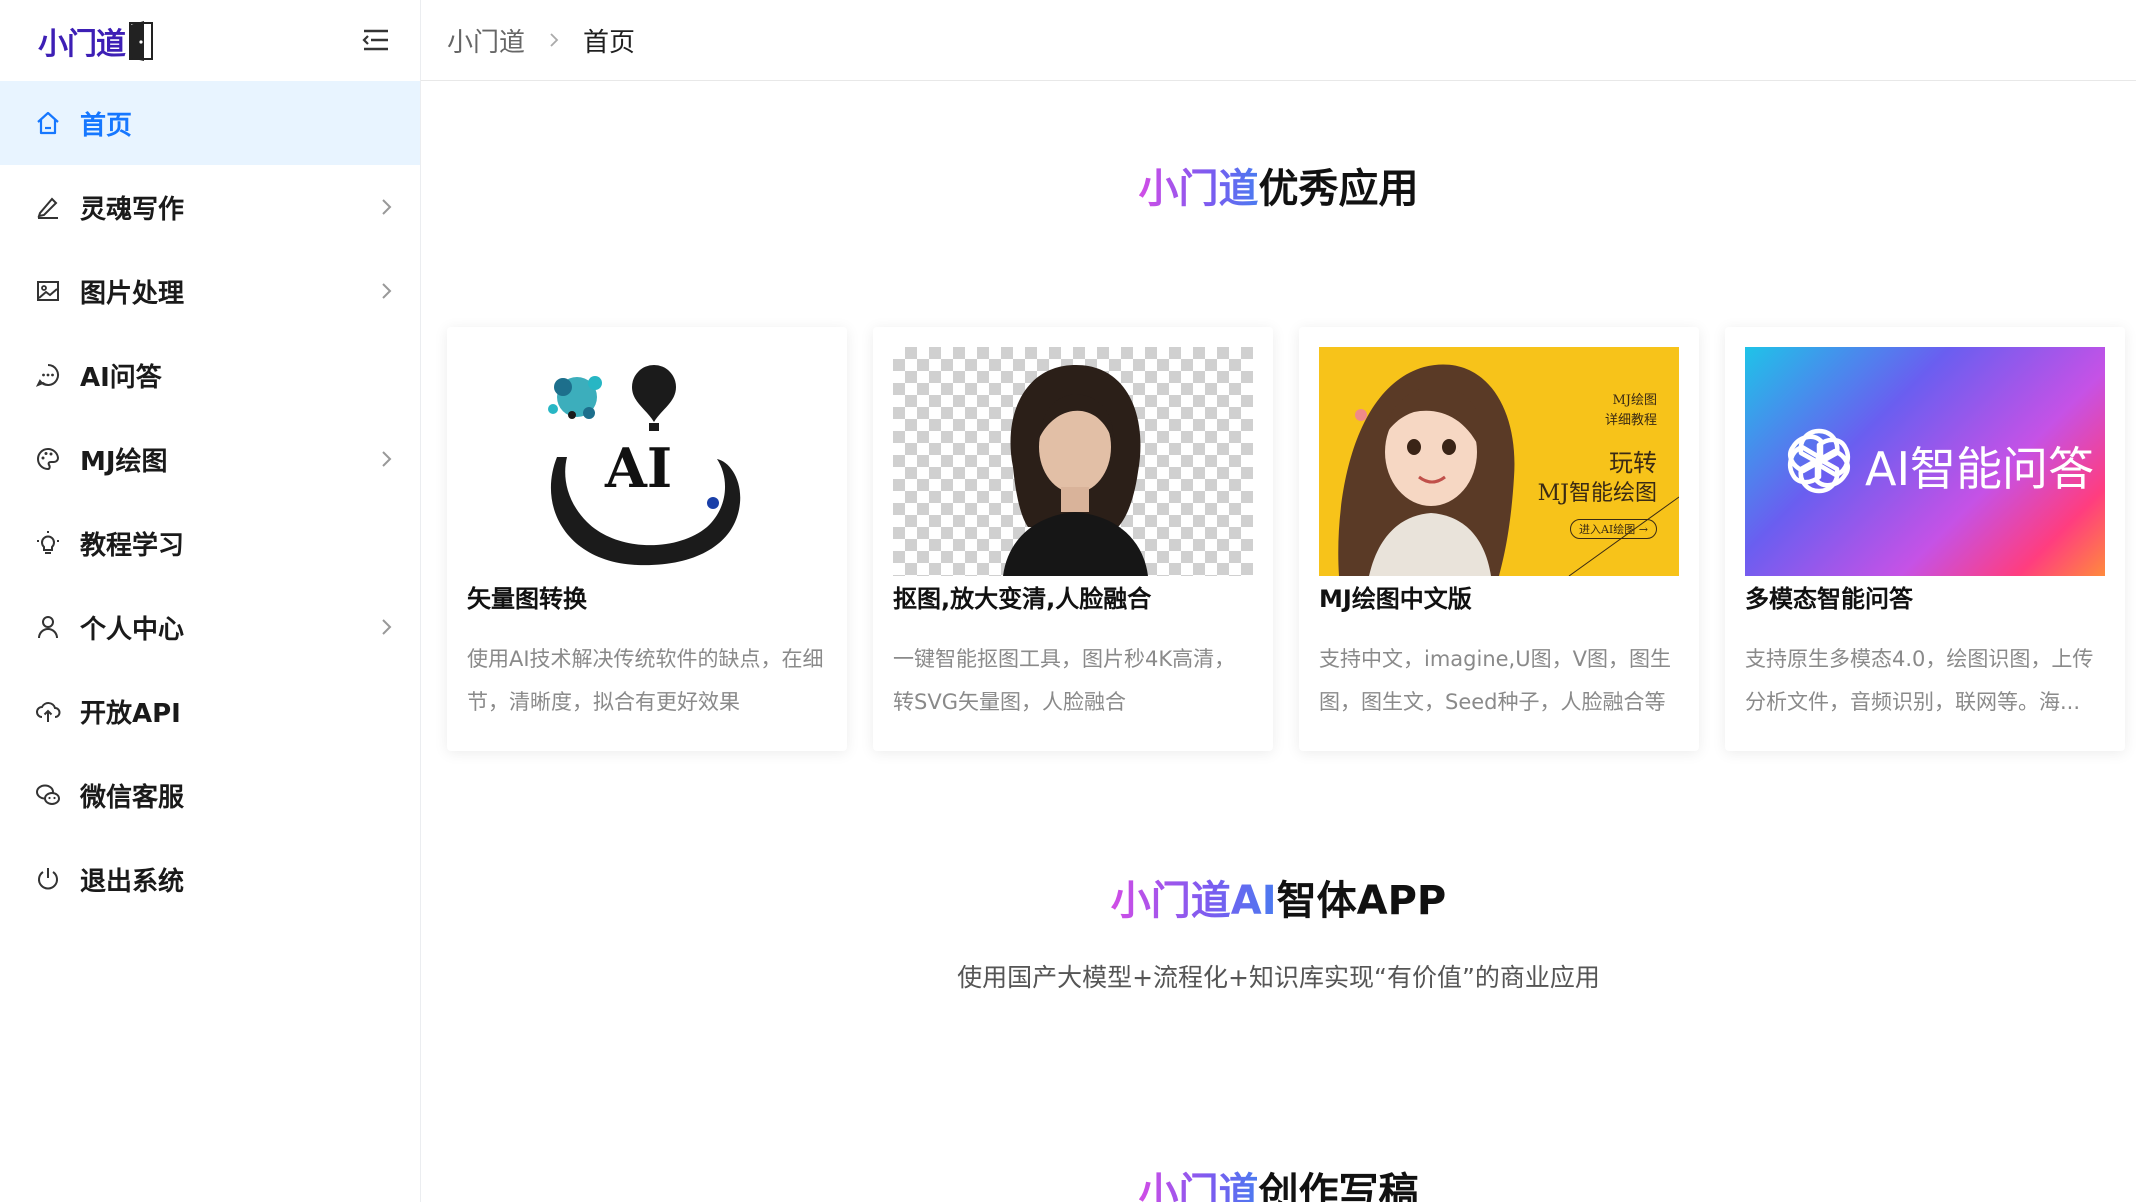 This screenshot has height=1202, width=2136. Describe the element at coordinates (210, 40) in the screenshot. I see `logo: 小门道` at that location.